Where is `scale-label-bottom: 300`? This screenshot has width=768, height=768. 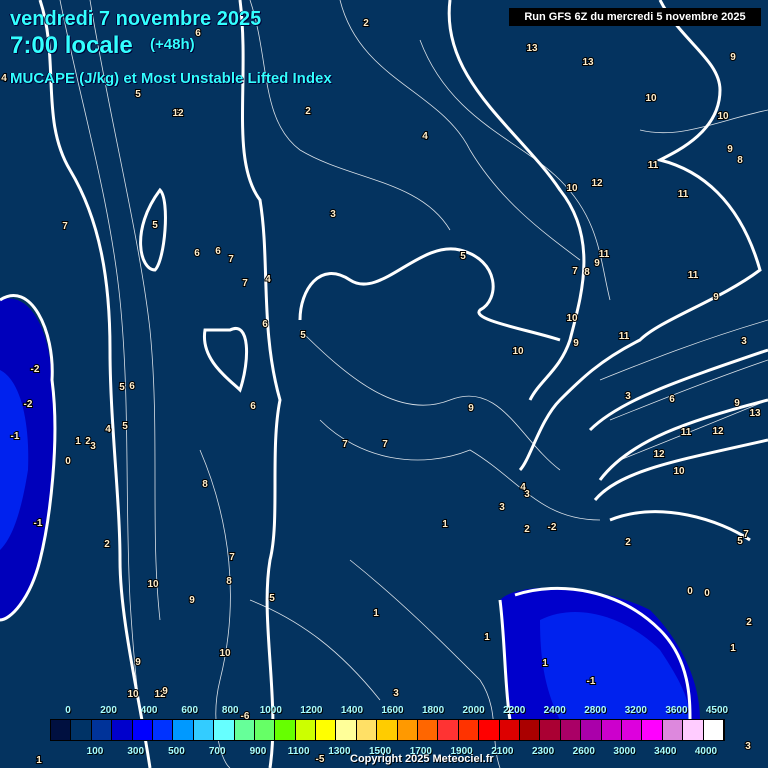
scale-label-bottom: 300 is located at coordinates (136, 751).